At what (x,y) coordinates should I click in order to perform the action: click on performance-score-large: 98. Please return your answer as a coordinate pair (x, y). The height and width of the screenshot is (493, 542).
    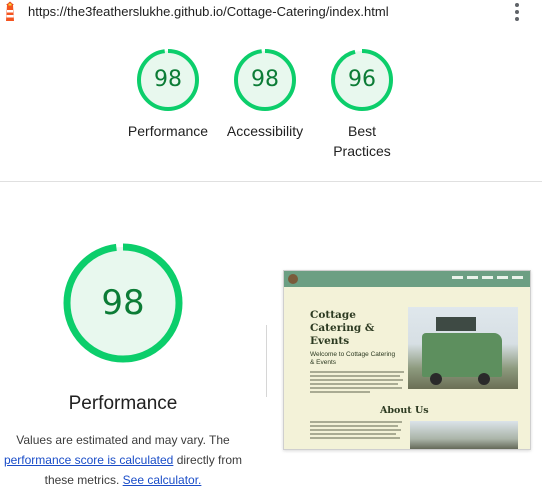
    Looking at the image, I should click on (123, 303).